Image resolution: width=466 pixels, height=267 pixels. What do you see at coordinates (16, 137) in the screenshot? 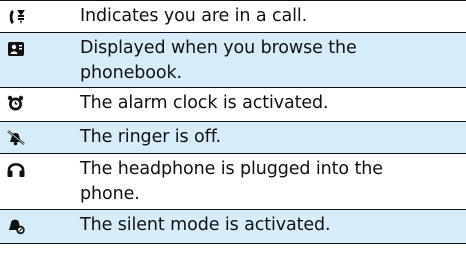
I see `ringer-off-icon` at bounding box center [16, 137].